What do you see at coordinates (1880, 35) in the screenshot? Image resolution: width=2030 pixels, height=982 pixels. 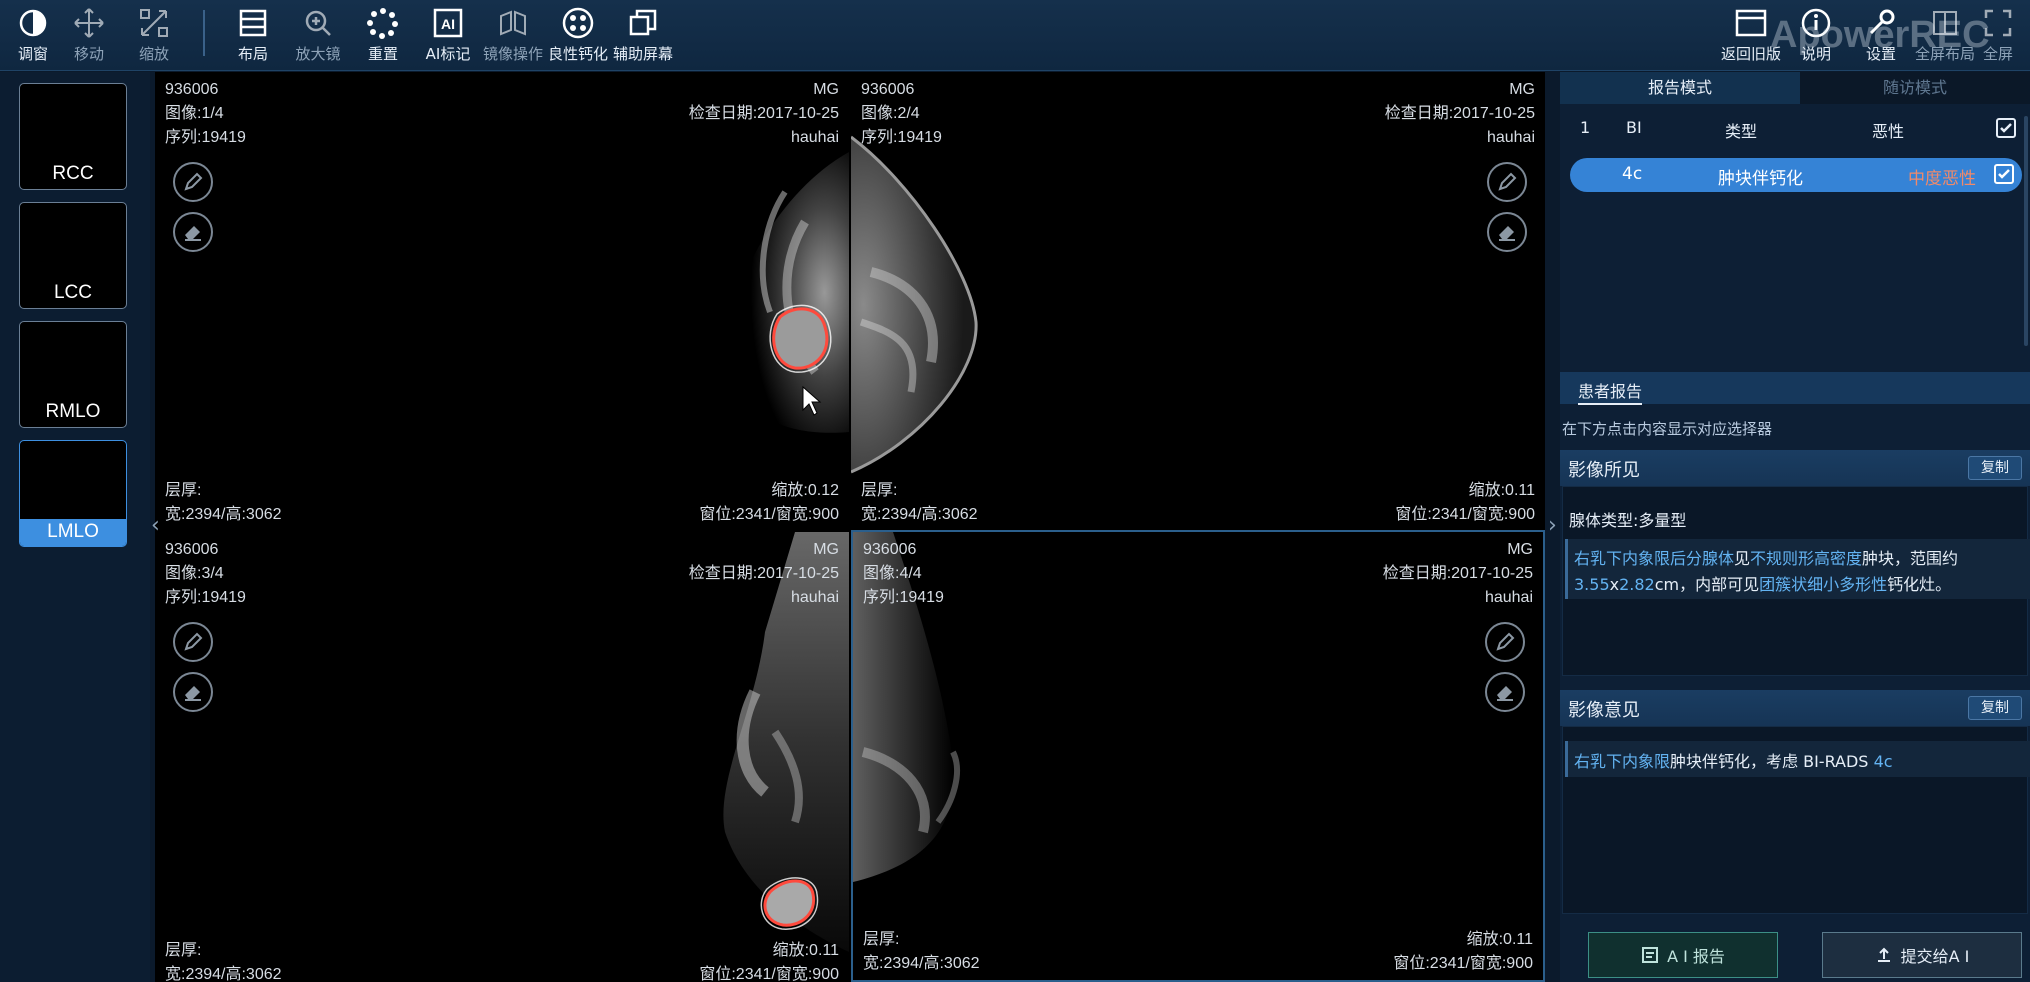 I see `watermark: ApowerREC` at bounding box center [1880, 35].